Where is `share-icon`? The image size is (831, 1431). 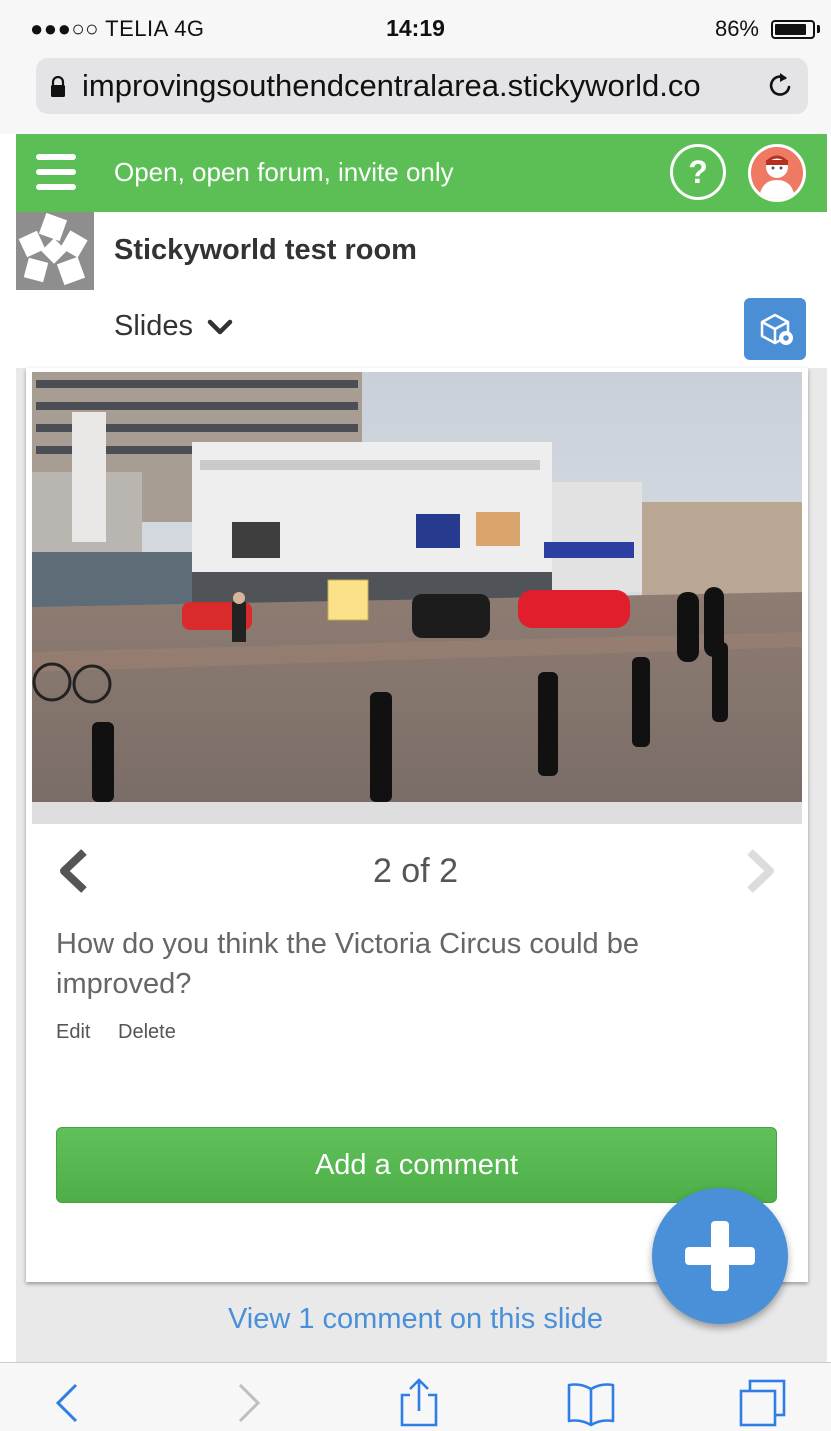
share-icon is located at coordinates (419, 1402).